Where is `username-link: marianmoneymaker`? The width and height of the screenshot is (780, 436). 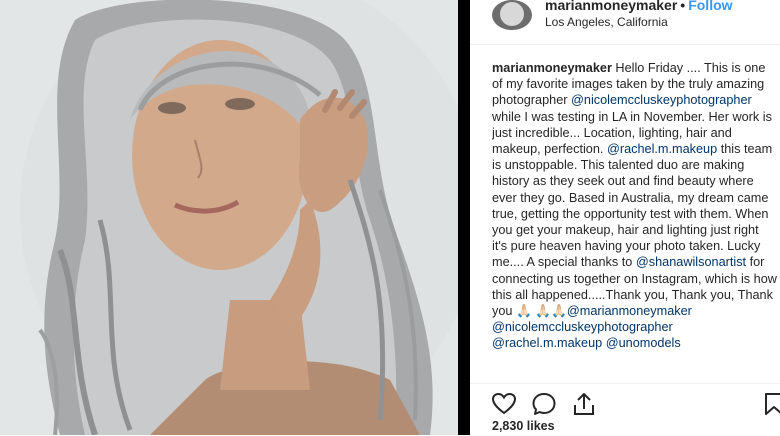 username-link: marianmoneymaker is located at coordinates (611, 6).